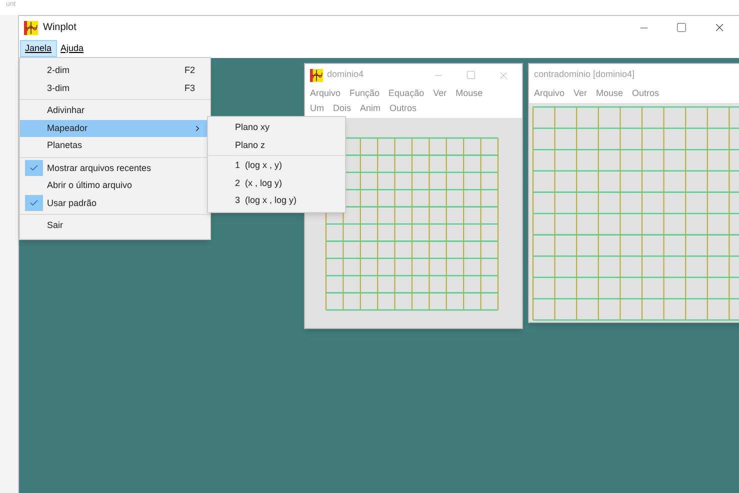 The width and height of the screenshot is (739, 493). What do you see at coordinates (276, 201) in the screenshot?
I see `menu-item: 3 (log x , log y)` at bounding box center [276, 201].